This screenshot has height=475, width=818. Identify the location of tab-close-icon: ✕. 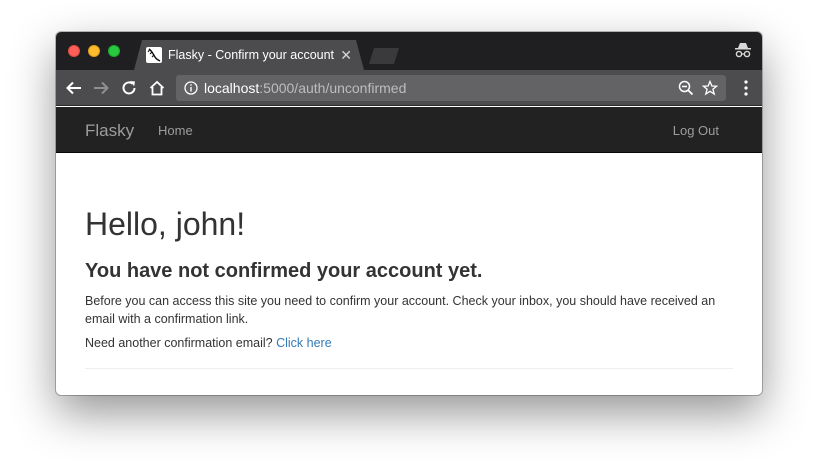
(346, 55).